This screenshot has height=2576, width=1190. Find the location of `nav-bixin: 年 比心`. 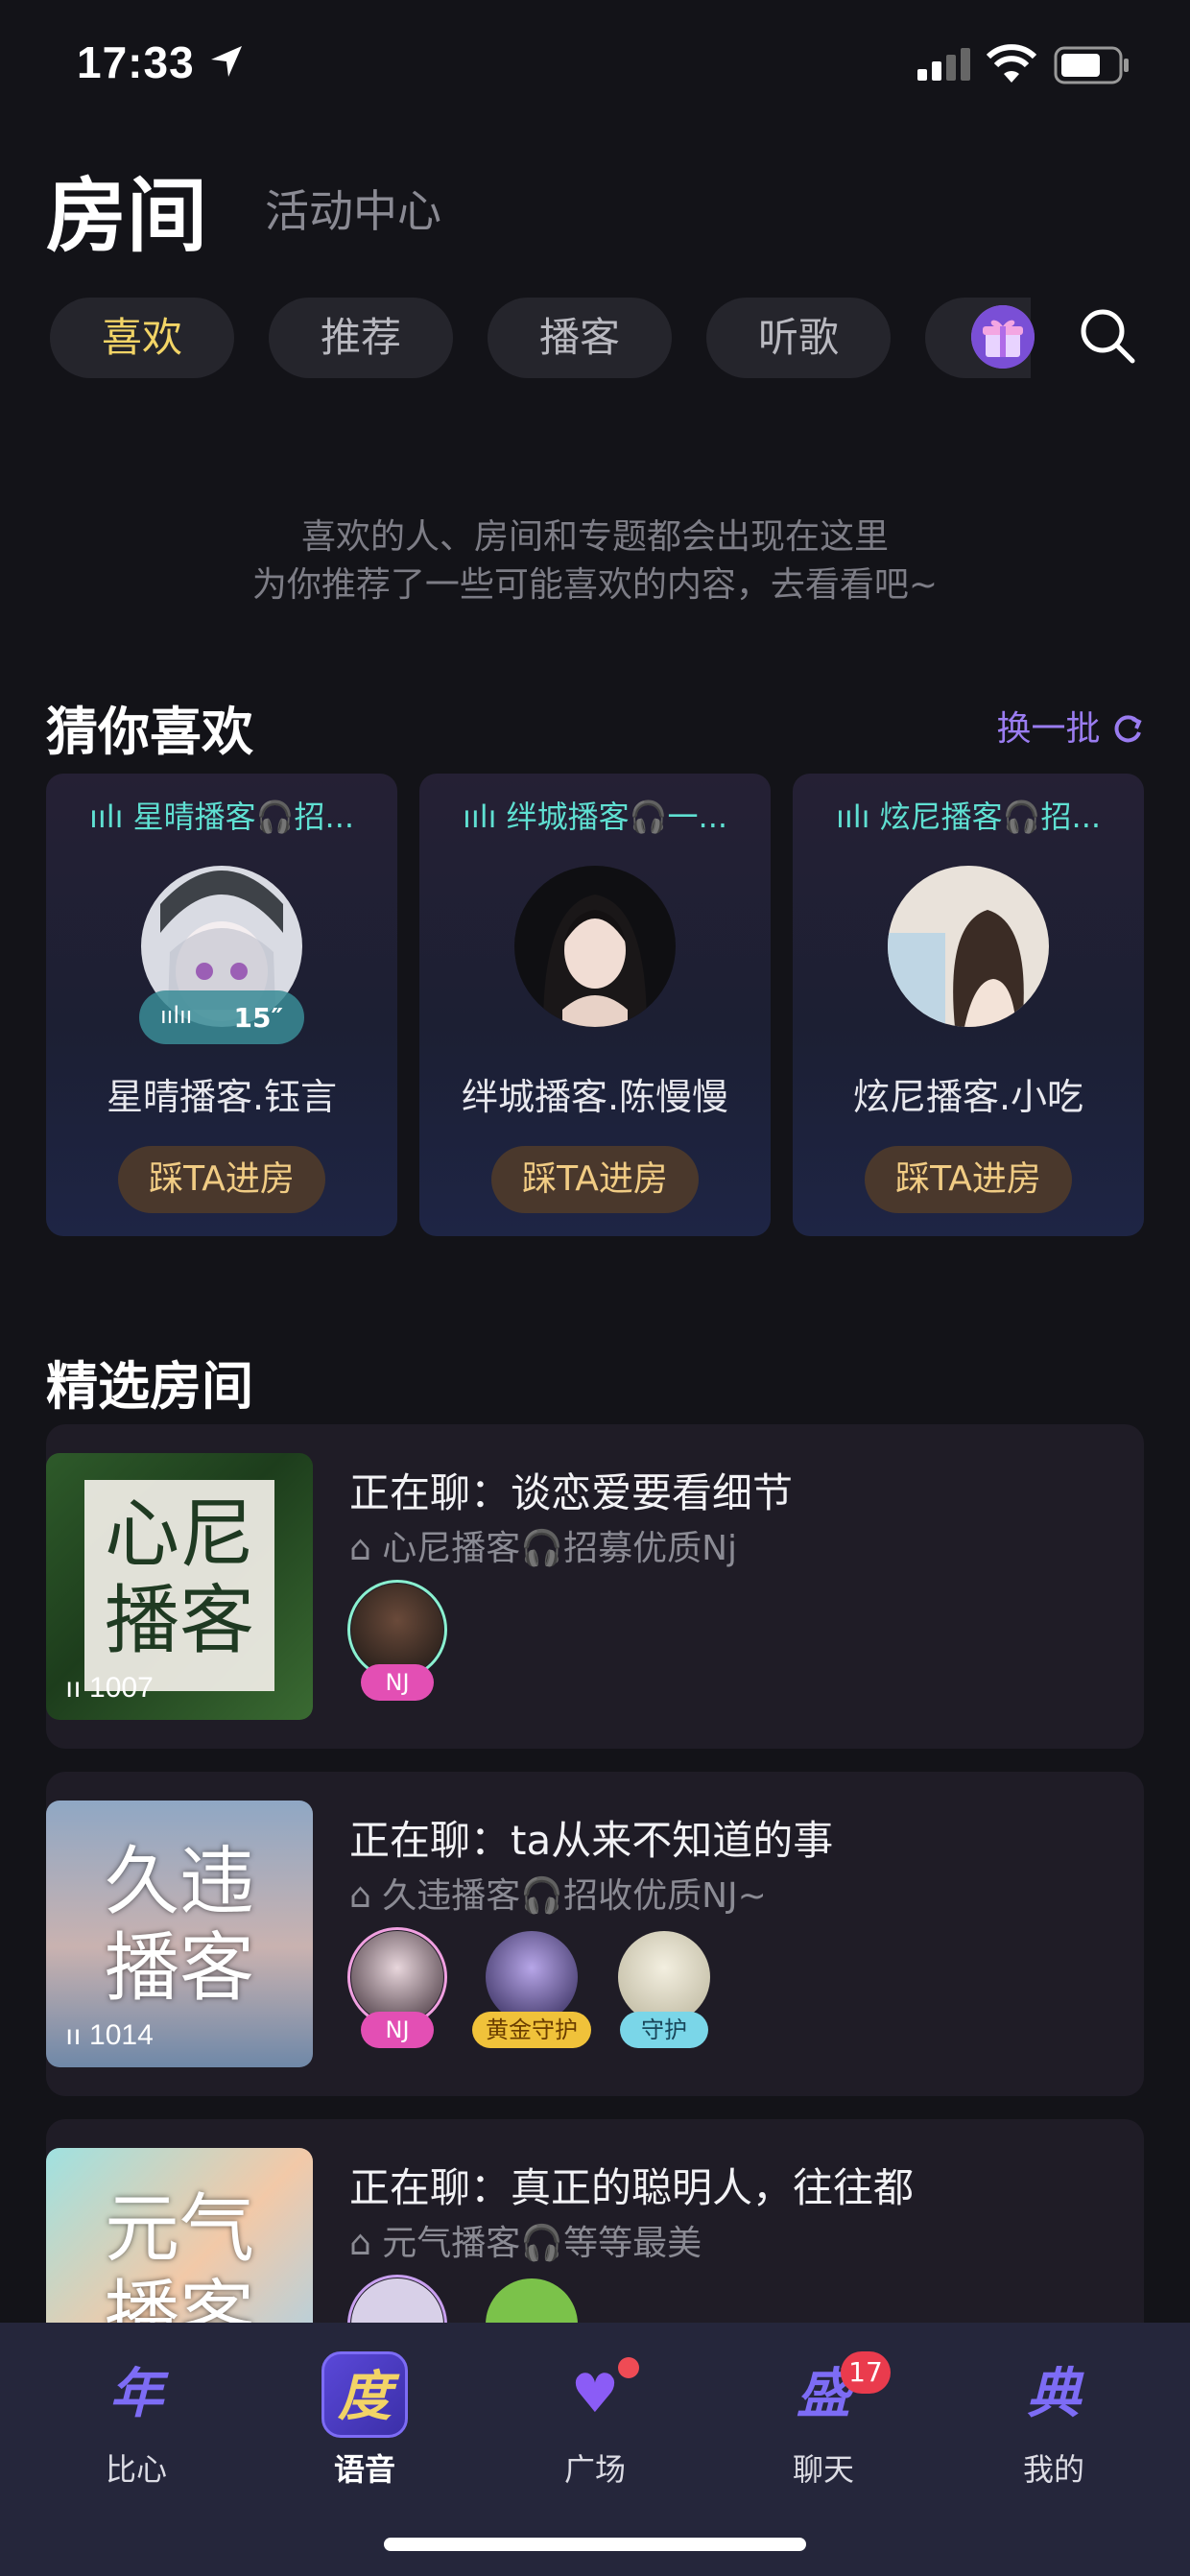

nav-bixin: 年 比心 is located at coordinates (136, 2420).